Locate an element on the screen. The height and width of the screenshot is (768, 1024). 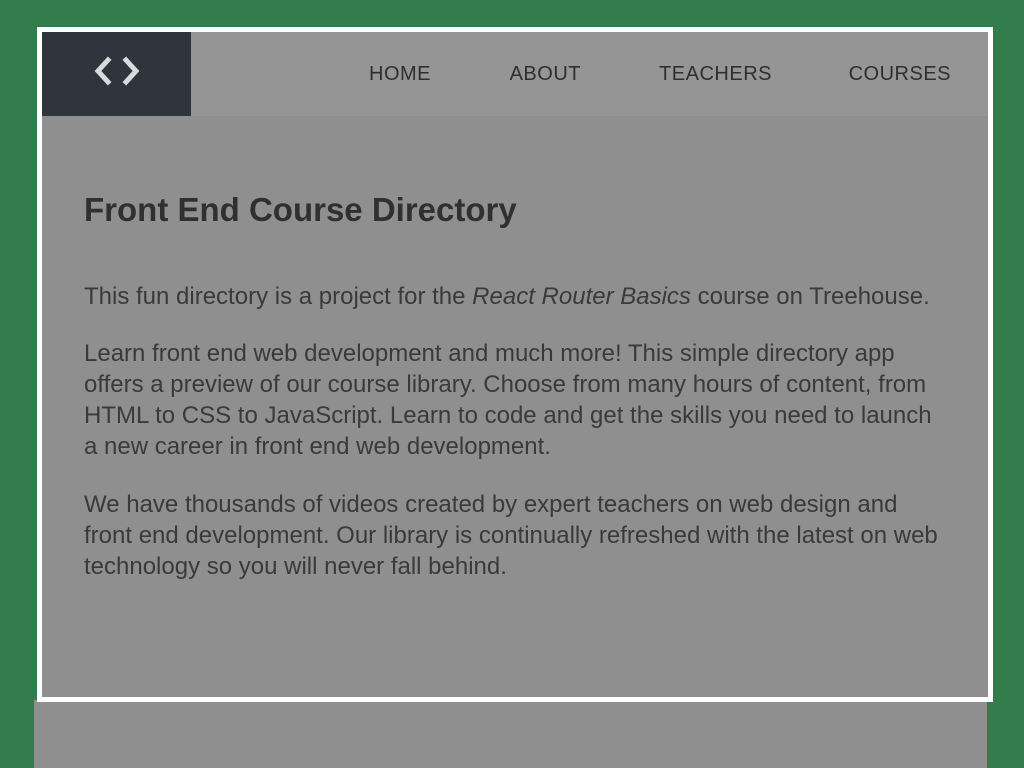
intro-text-after: course on Treehouse. is located at coordinates (810, 297).